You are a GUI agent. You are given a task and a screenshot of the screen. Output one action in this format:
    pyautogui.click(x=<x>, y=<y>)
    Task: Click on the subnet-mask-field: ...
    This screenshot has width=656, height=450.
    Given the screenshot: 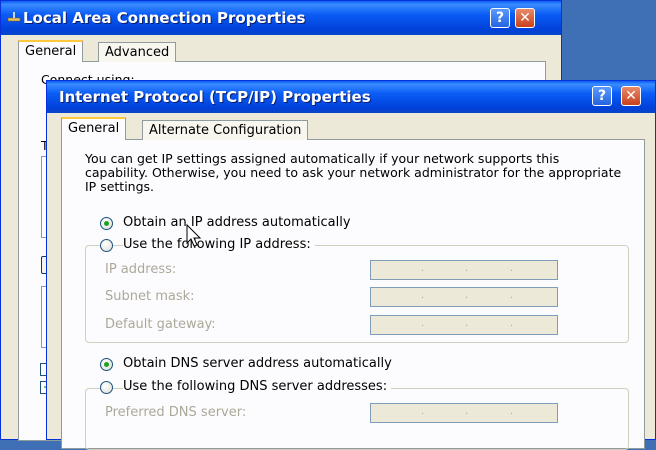 What is the action you would take?
    pyautogui.click(x=464, y=297)
    